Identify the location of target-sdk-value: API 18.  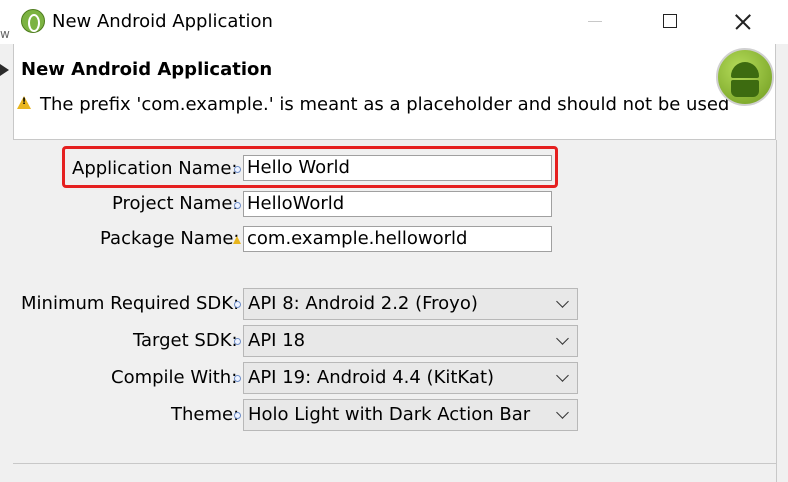
(277, 340).